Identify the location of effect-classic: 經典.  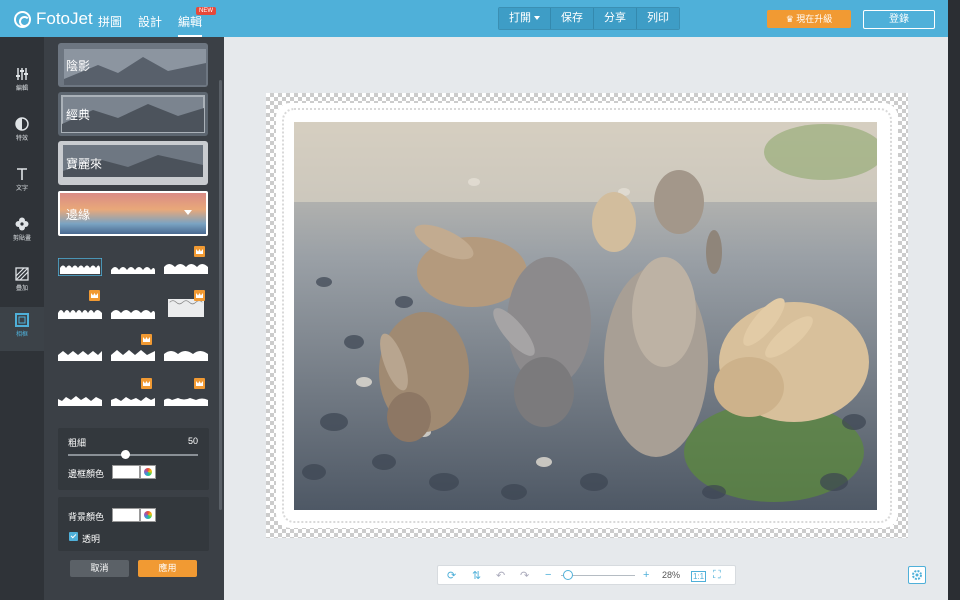
(133, 114).